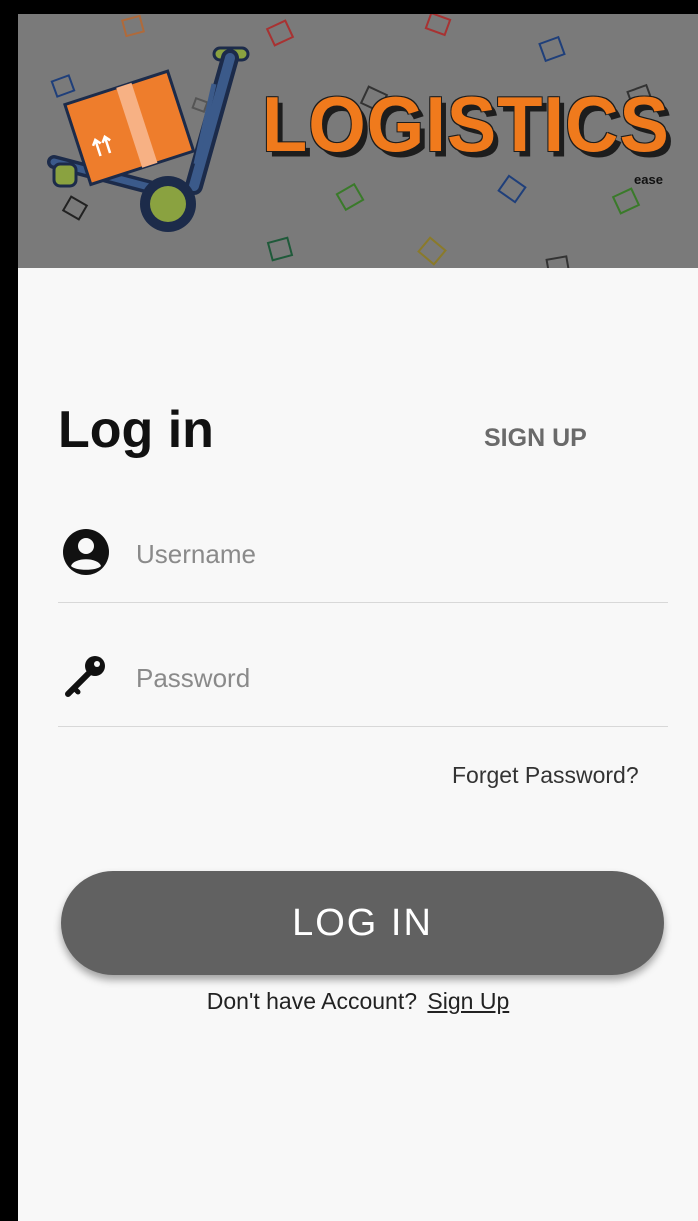 The height and width of the screenshot is (1221, 698). Describe the element at coordinates (466, 124) in the screenshot. I see `brand-logo-text: LOGISTICS` at that location.